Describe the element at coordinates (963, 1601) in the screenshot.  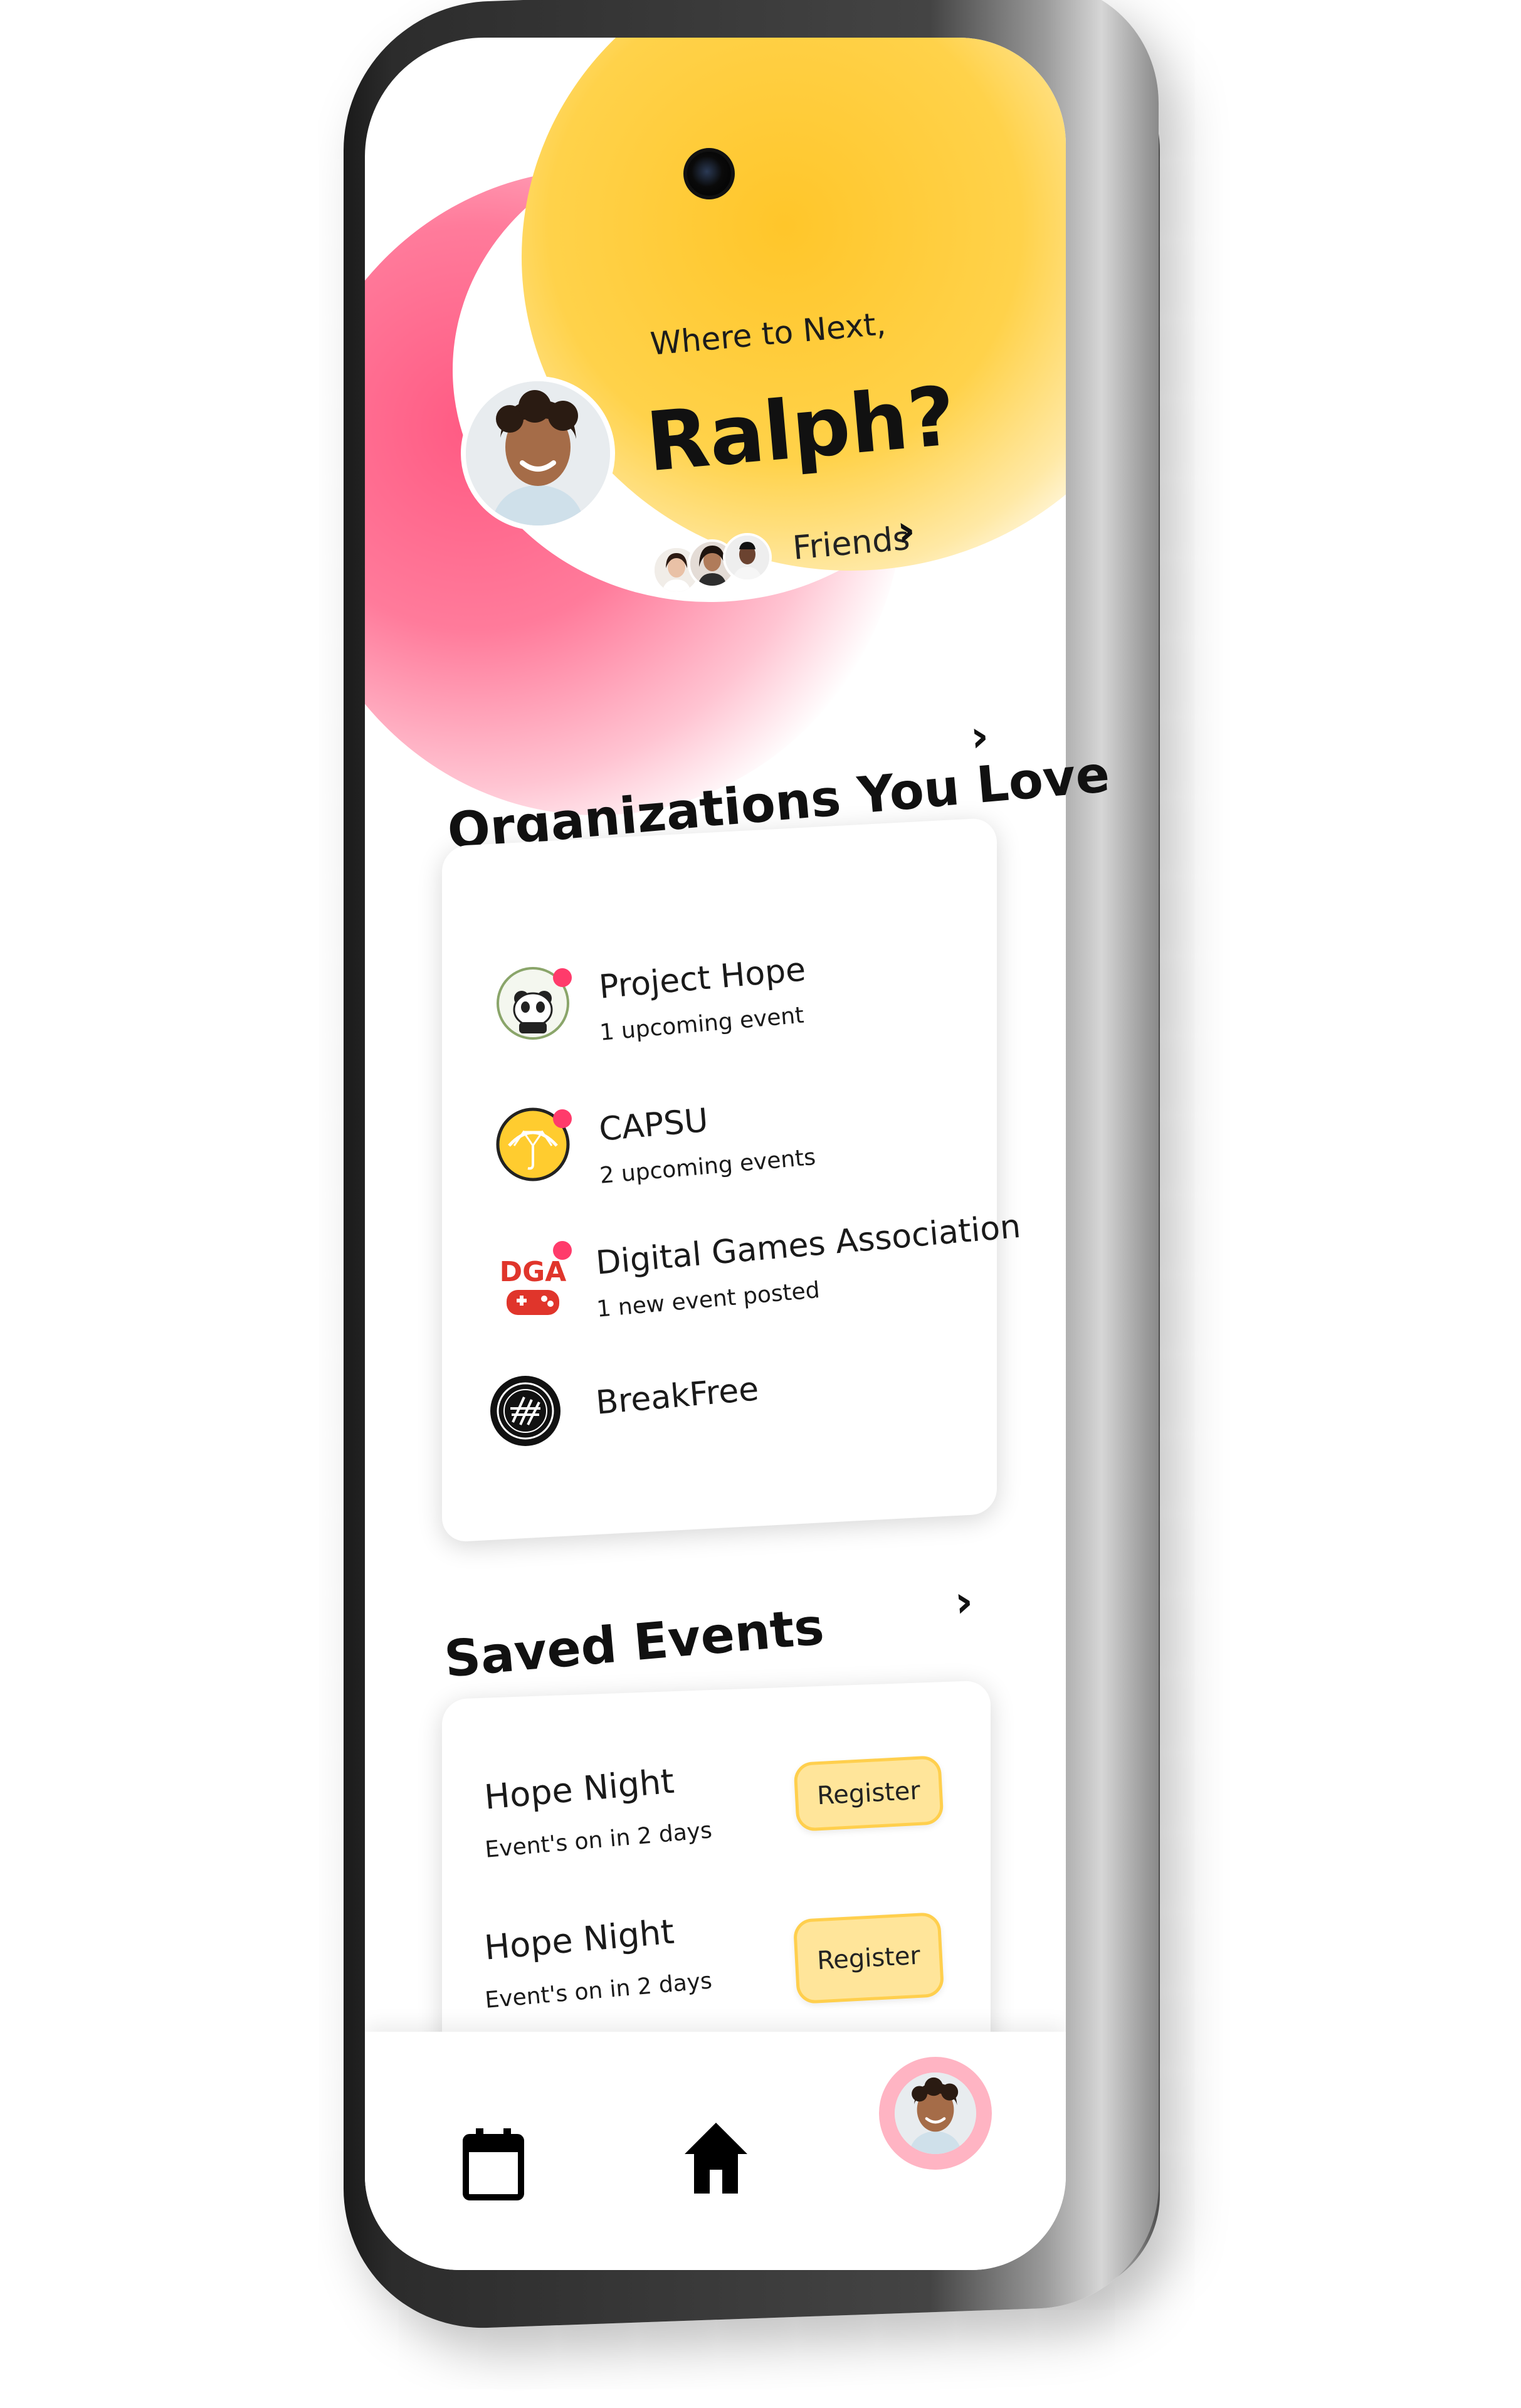
I see `saved-events-chevron-icon: ›` at that location.